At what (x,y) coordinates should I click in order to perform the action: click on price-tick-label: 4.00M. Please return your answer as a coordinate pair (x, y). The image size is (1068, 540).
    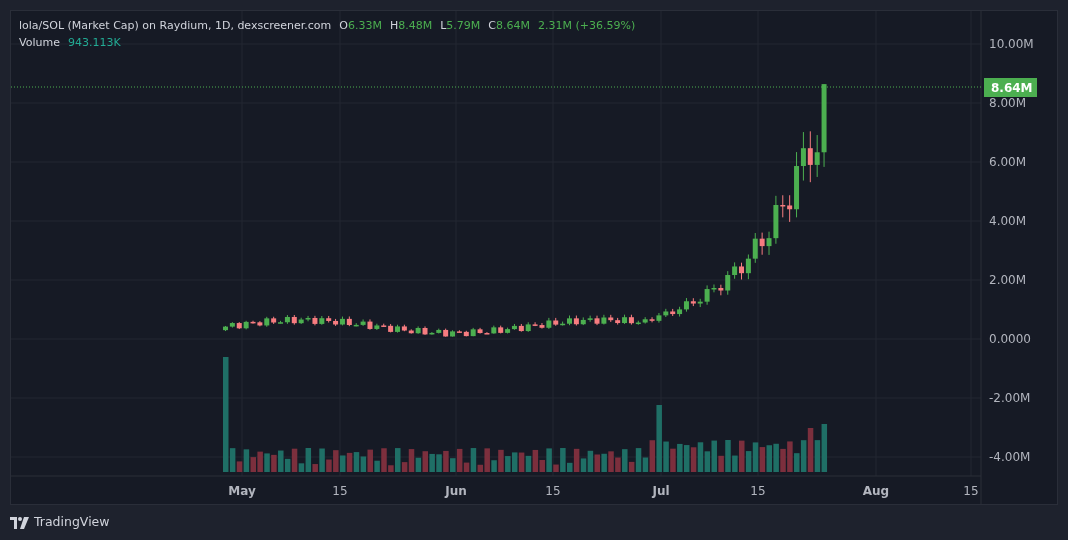
    Looking at the image, I should click on (1008, 221).